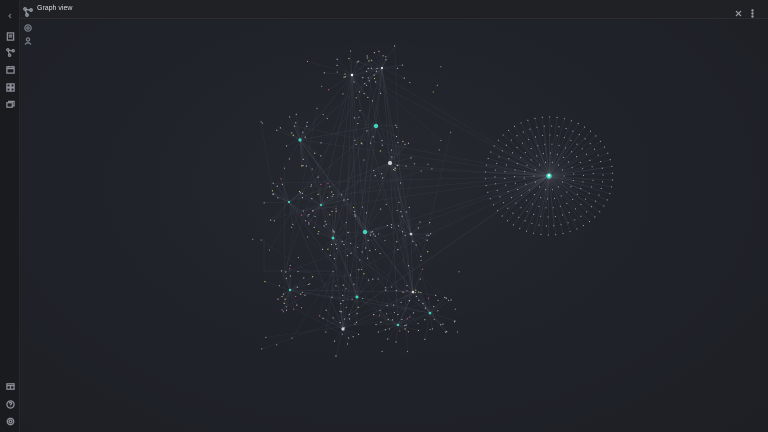 The image size is (768, 432). Describe the element at coordinates (28, 38) in the screenshot. I see `local-graph-icon` at that location.